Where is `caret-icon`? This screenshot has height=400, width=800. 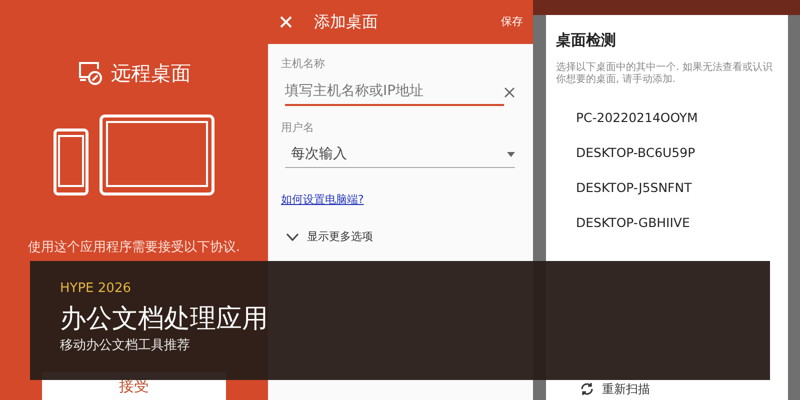
caret-icon is located at coordinates (511, 154).